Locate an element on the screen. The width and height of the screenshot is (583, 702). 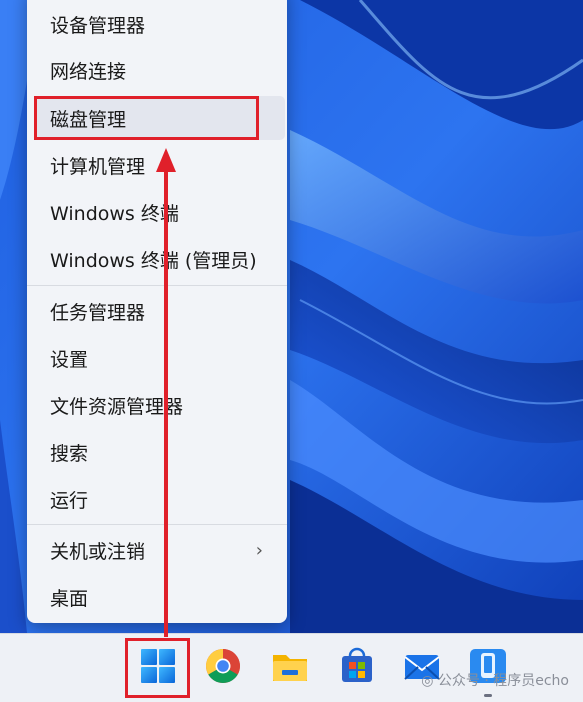
chevron-right-icon: › is located at coordinates (259, 550).